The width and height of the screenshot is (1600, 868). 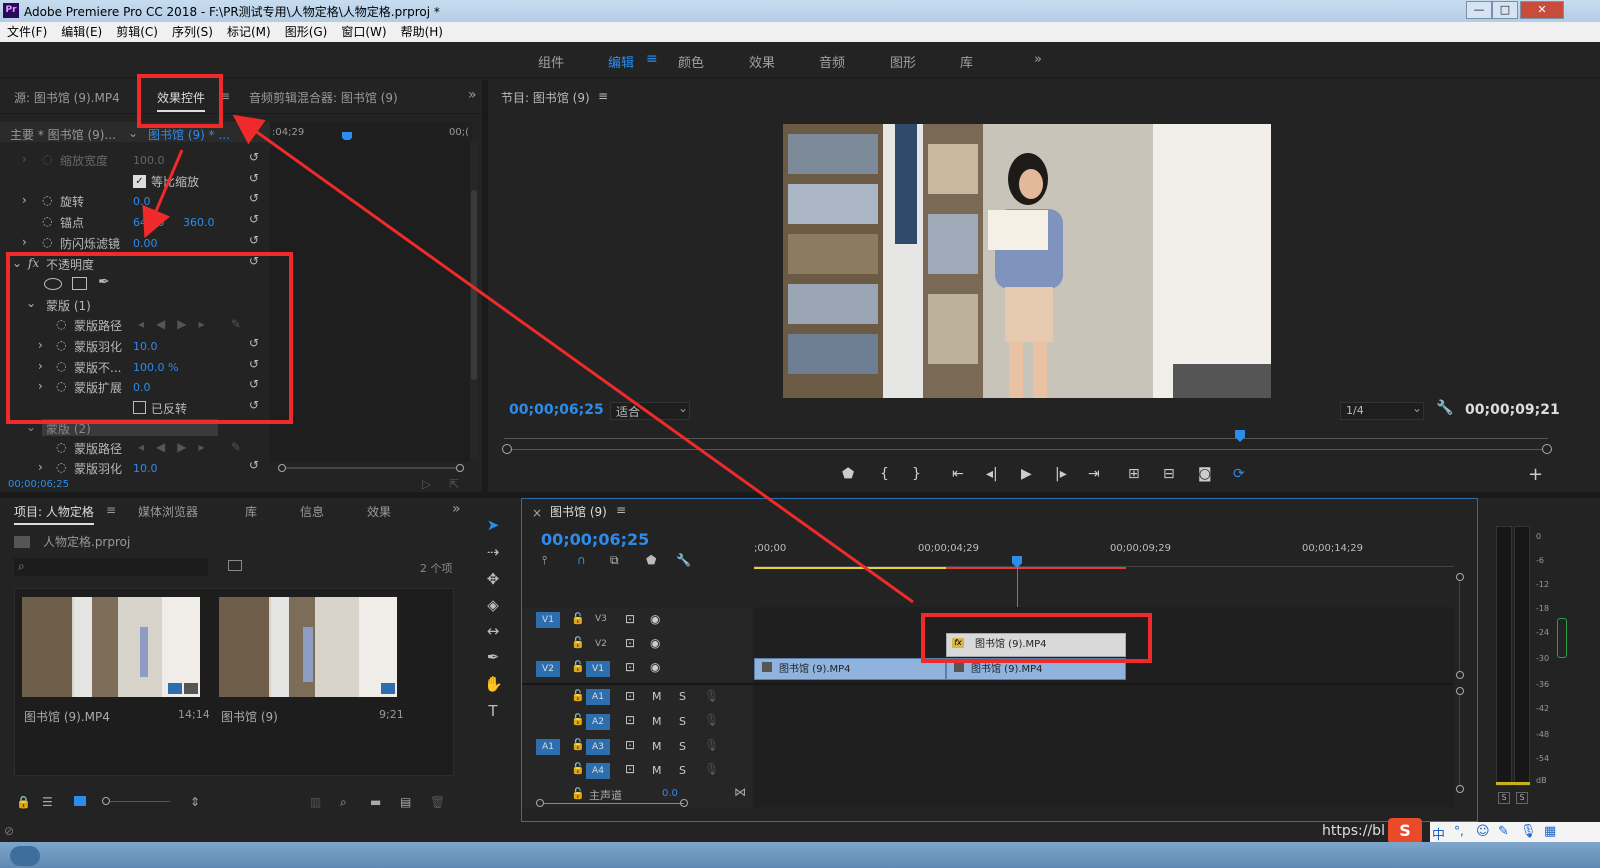 I want to click on workspace-editing: 编辑, so click(x=621, y=61).